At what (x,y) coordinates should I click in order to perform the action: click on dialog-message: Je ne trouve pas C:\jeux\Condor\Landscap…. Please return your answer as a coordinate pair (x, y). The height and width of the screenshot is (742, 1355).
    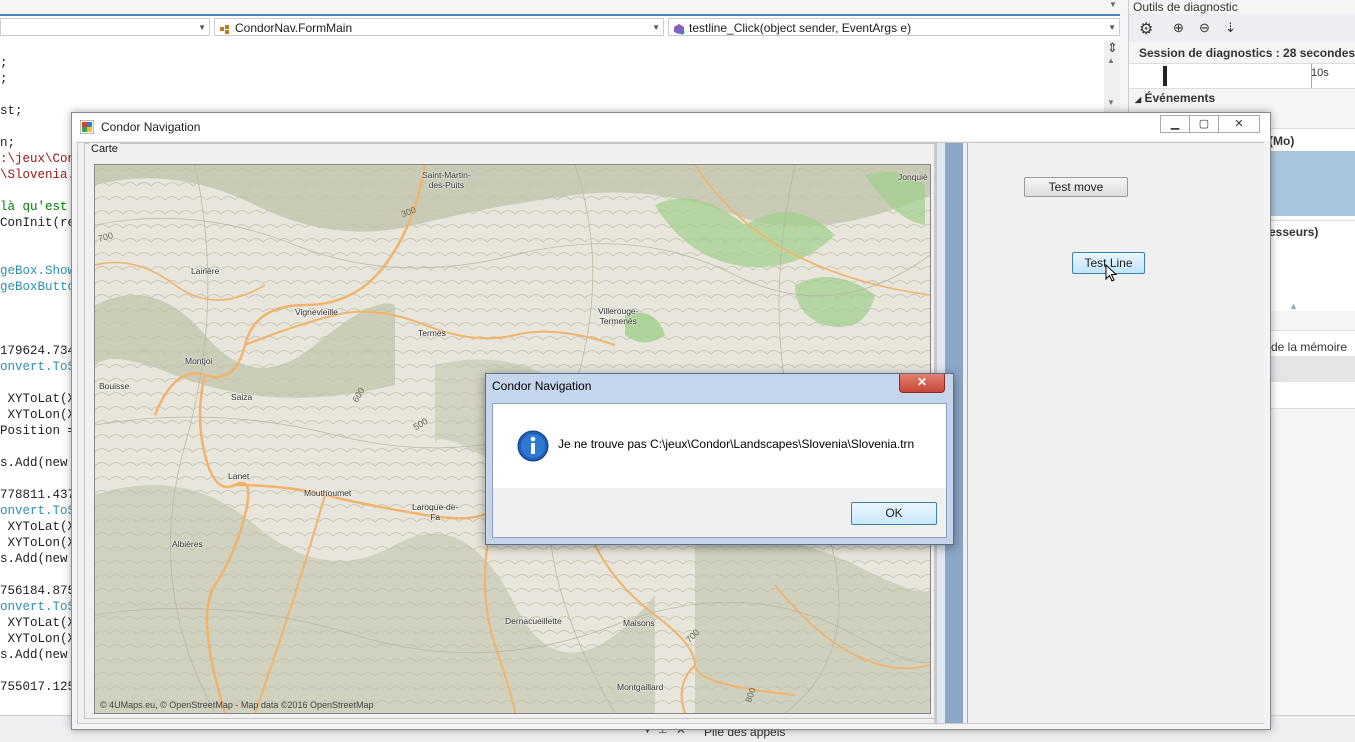
    Looking at the image, I should click on (736, 444).